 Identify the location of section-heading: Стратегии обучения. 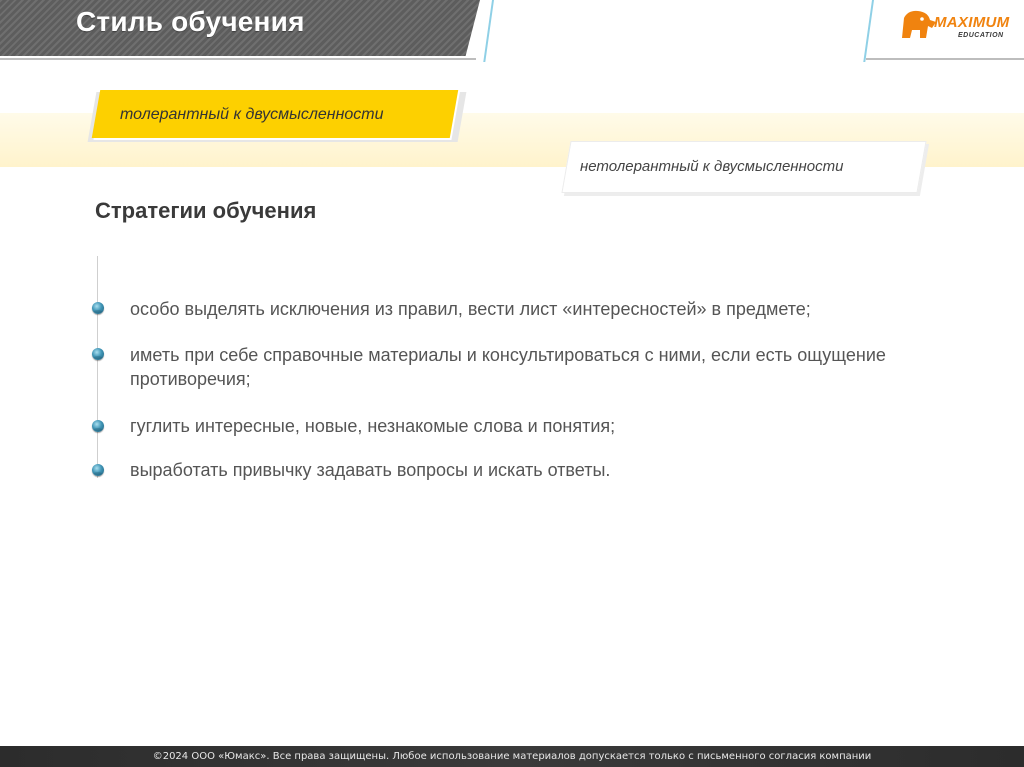
(206, 210).